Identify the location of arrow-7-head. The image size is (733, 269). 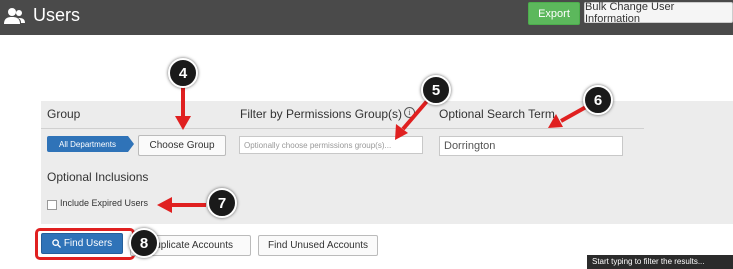
(164, 205).